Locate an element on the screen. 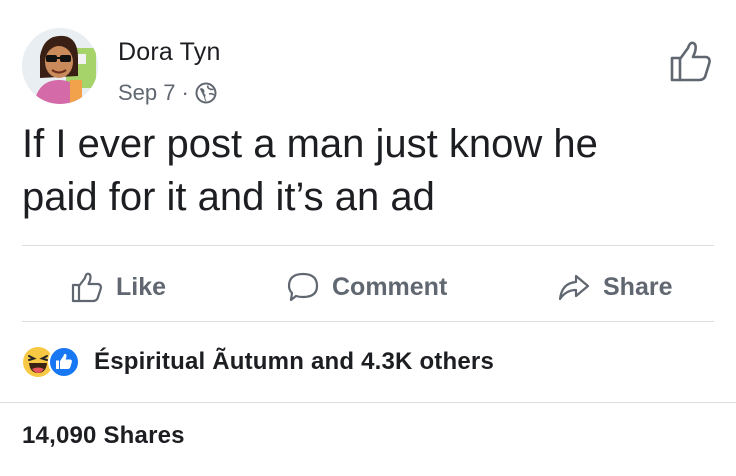  comment-label: Comment is located at coordinates (390, 286).